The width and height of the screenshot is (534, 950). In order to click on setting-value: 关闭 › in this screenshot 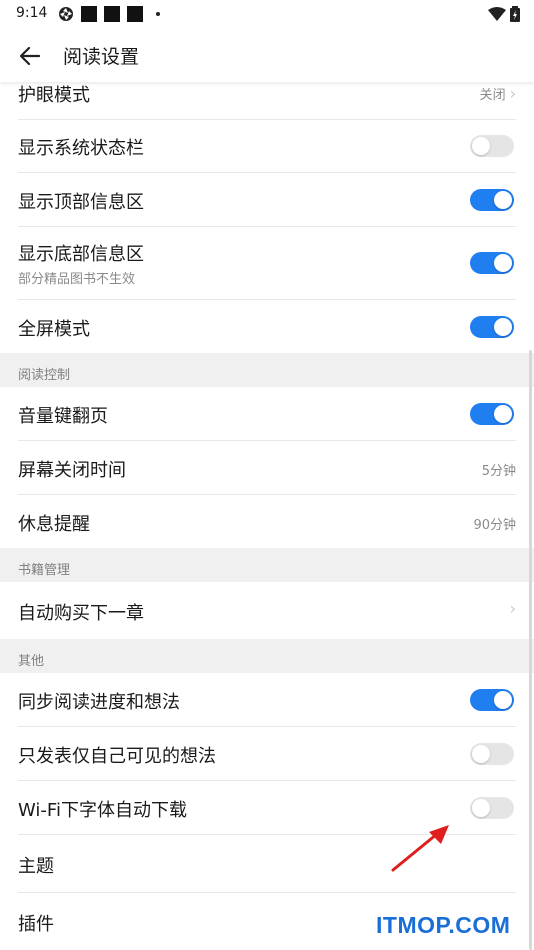, I will do `click(498, 93)`.